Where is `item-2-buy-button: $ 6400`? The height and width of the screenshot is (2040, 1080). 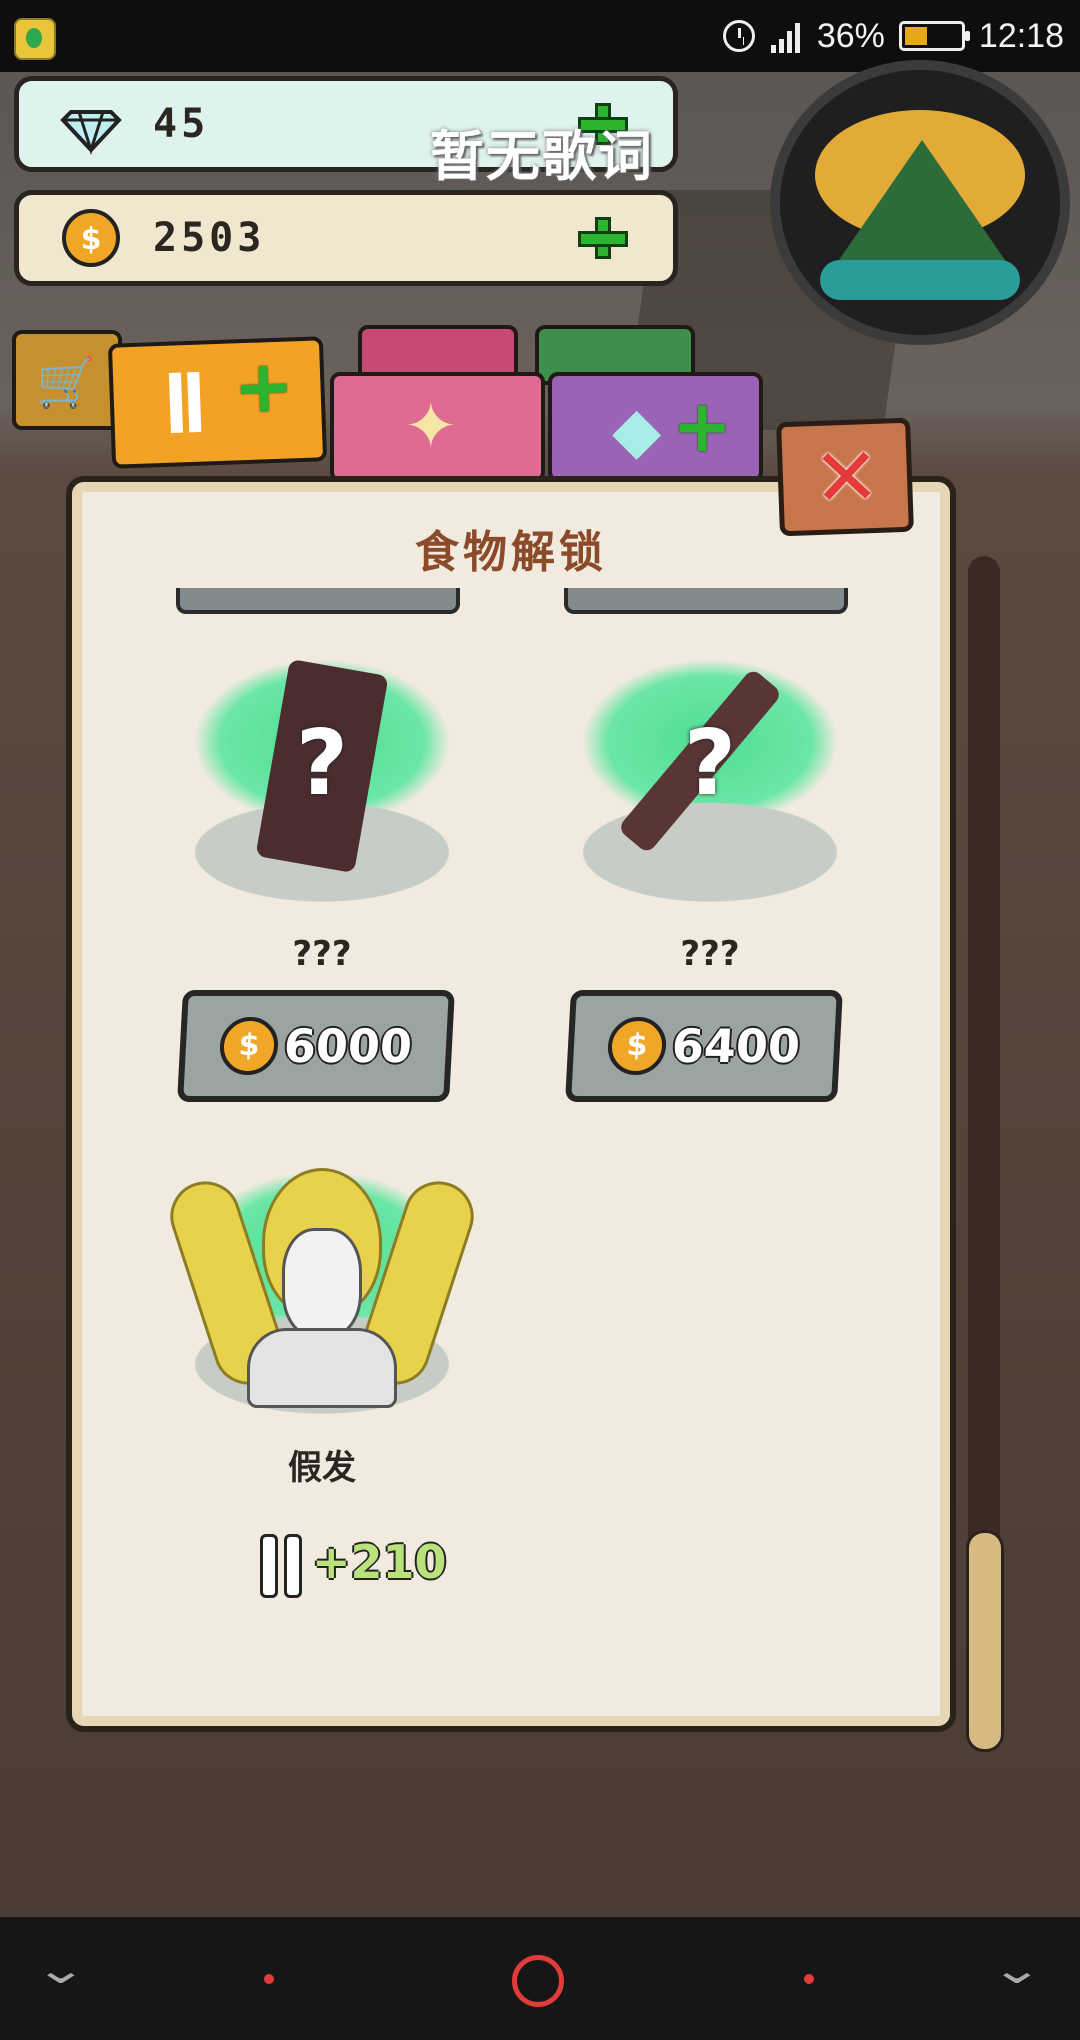
item-2-buy-button: $ 6400 is located at coordinates (704, 1046).